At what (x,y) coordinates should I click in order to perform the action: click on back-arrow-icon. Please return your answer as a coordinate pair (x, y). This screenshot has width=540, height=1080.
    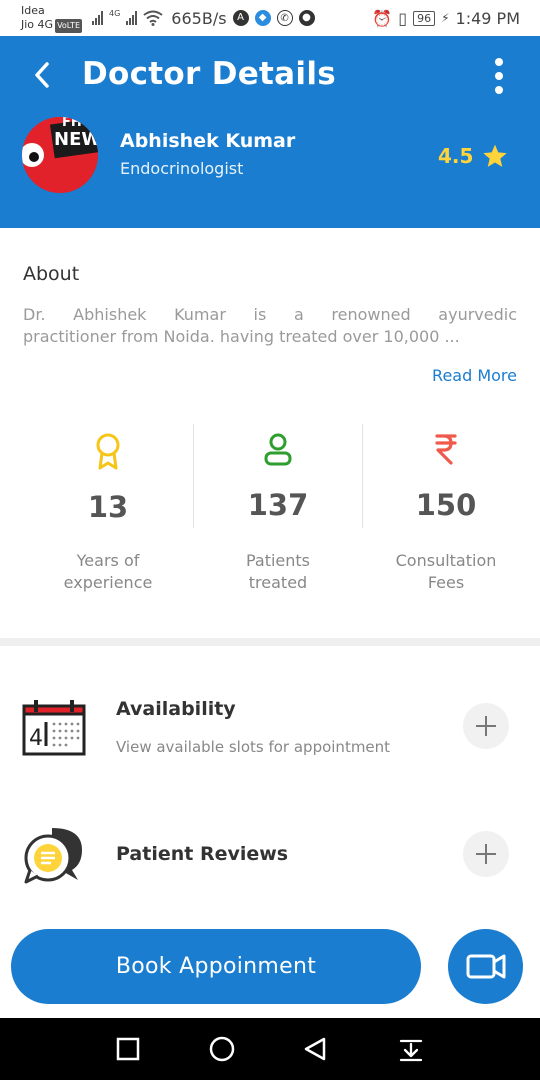
    Looking at the image, I should click on (42, 75).